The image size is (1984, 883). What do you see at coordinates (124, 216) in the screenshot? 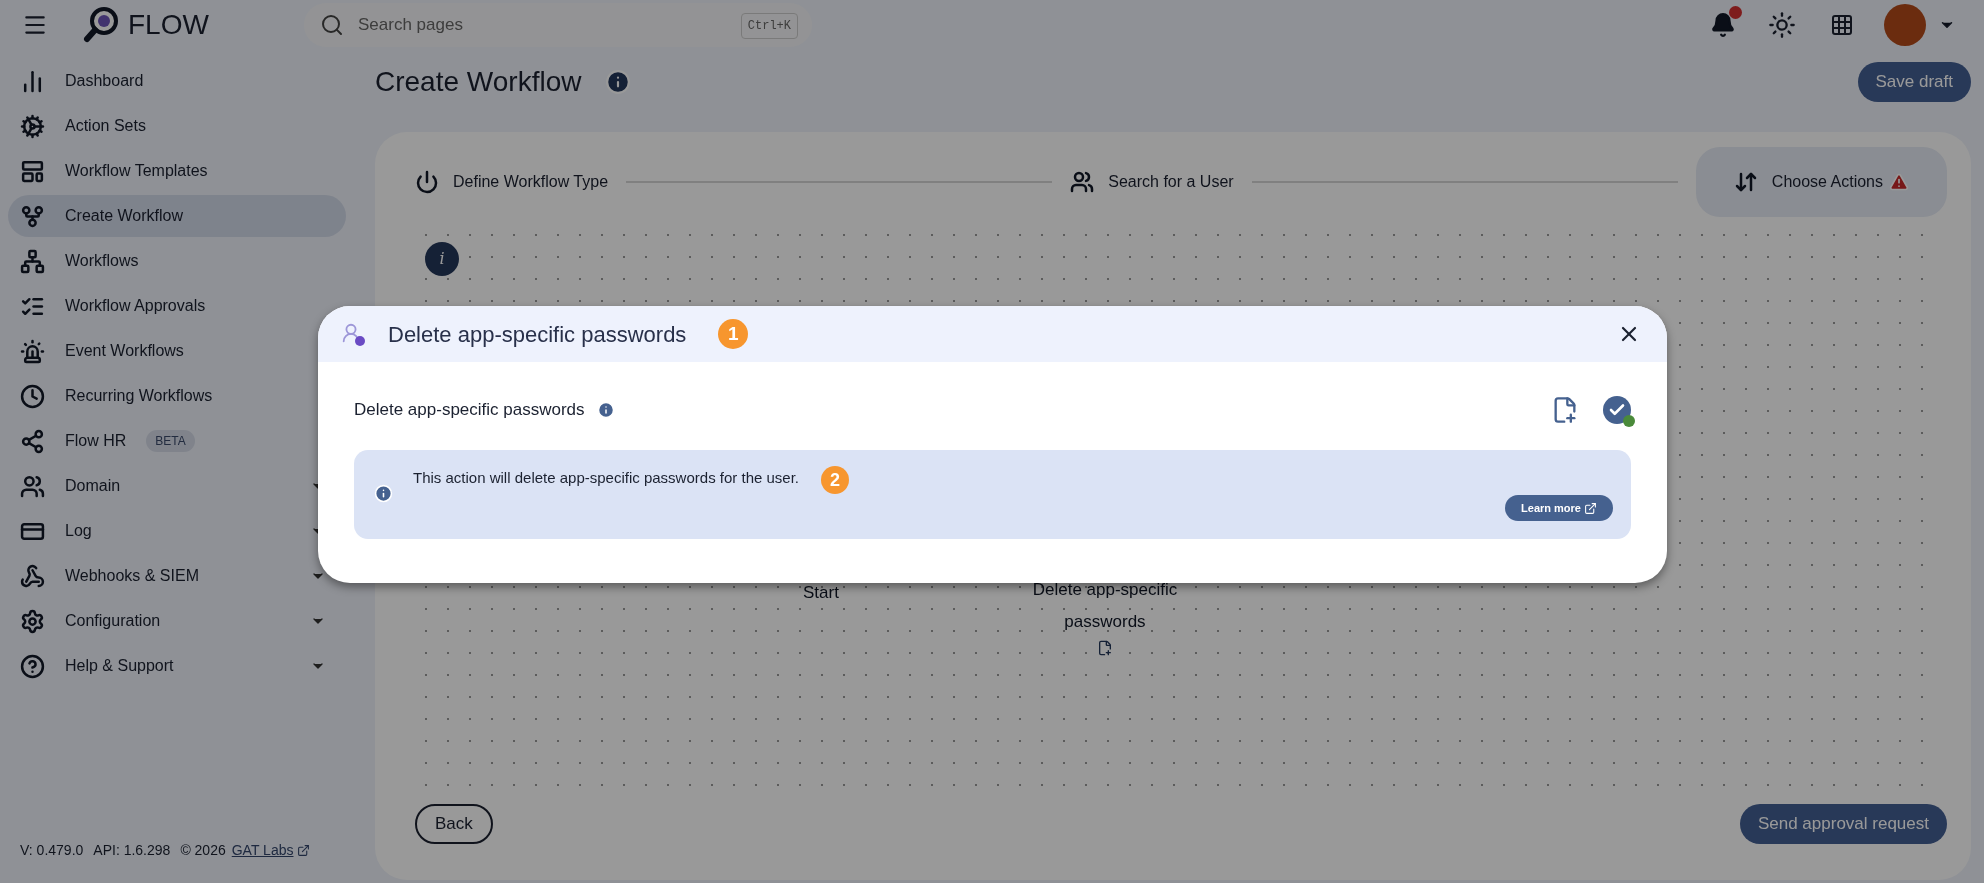
I see `sidebar-item-label: Create Workflow` at bounding box center [124, 216].